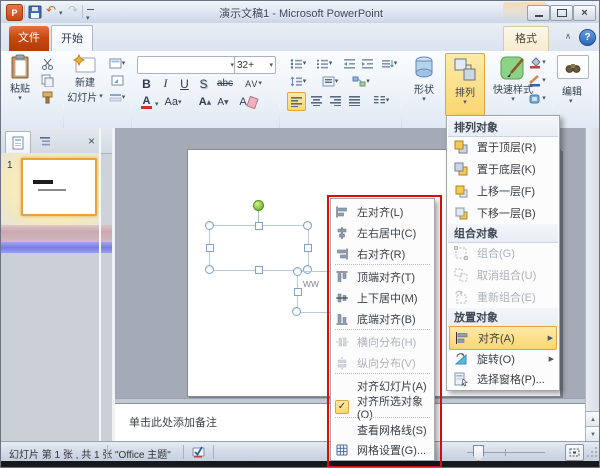  What do you see at coordinates (173, 102) in the screenshot?
I see `change-case-button: Aa ▾` at bounding box center [173, 102].